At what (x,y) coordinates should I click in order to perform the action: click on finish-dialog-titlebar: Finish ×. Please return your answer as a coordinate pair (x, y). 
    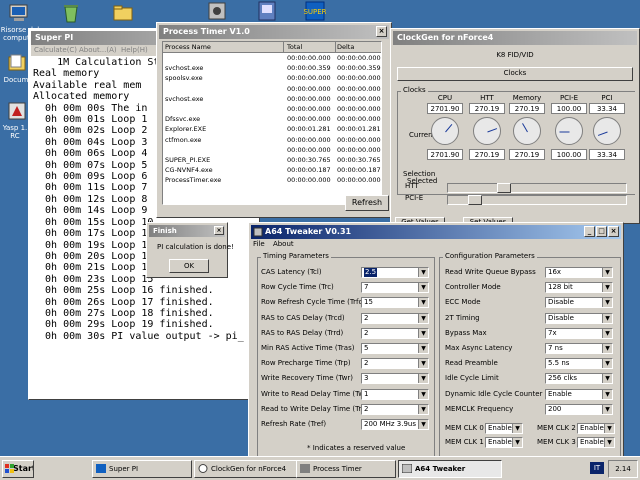
    Looking at the image, I should click on (187, 231).